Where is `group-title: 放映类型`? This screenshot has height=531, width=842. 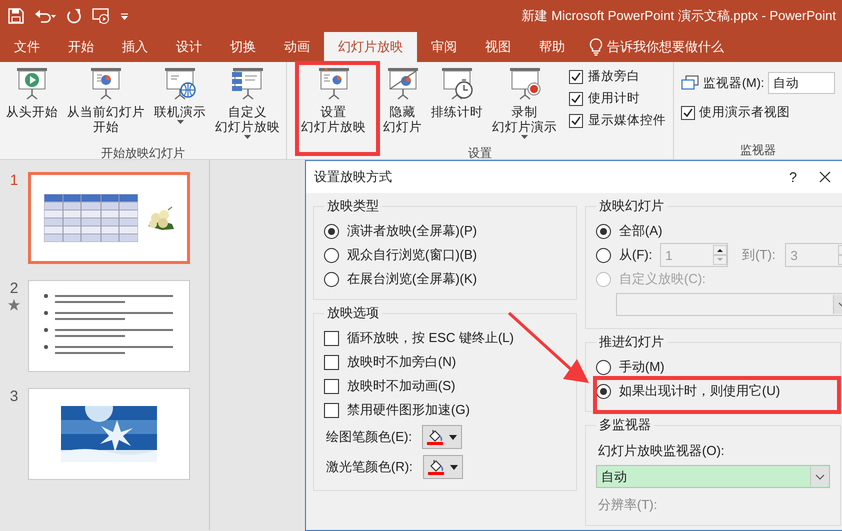 group-title: 放映类型 is located at coordinates (353, 206).